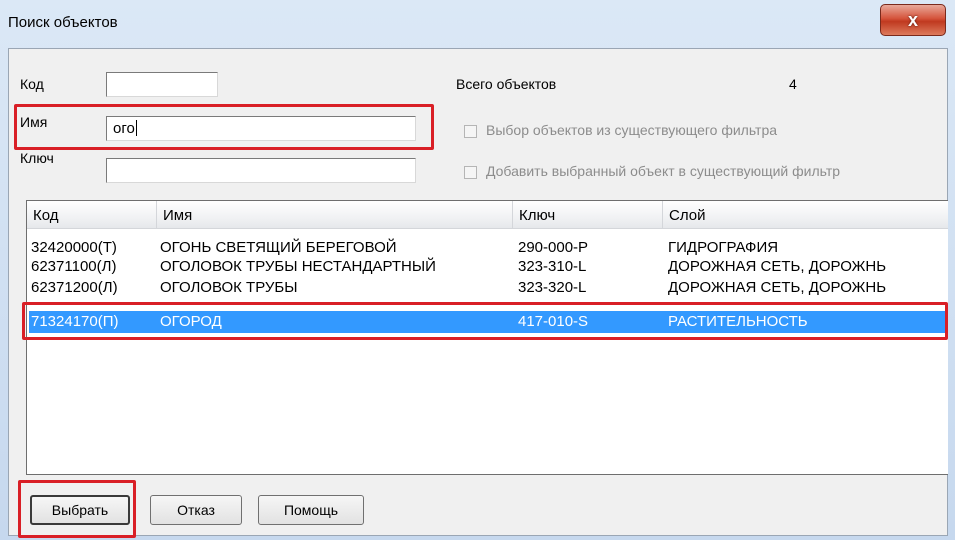 Image resolution: width=955 pixels, height=540 pixels. I want to click on code-field, so click(162, 84).